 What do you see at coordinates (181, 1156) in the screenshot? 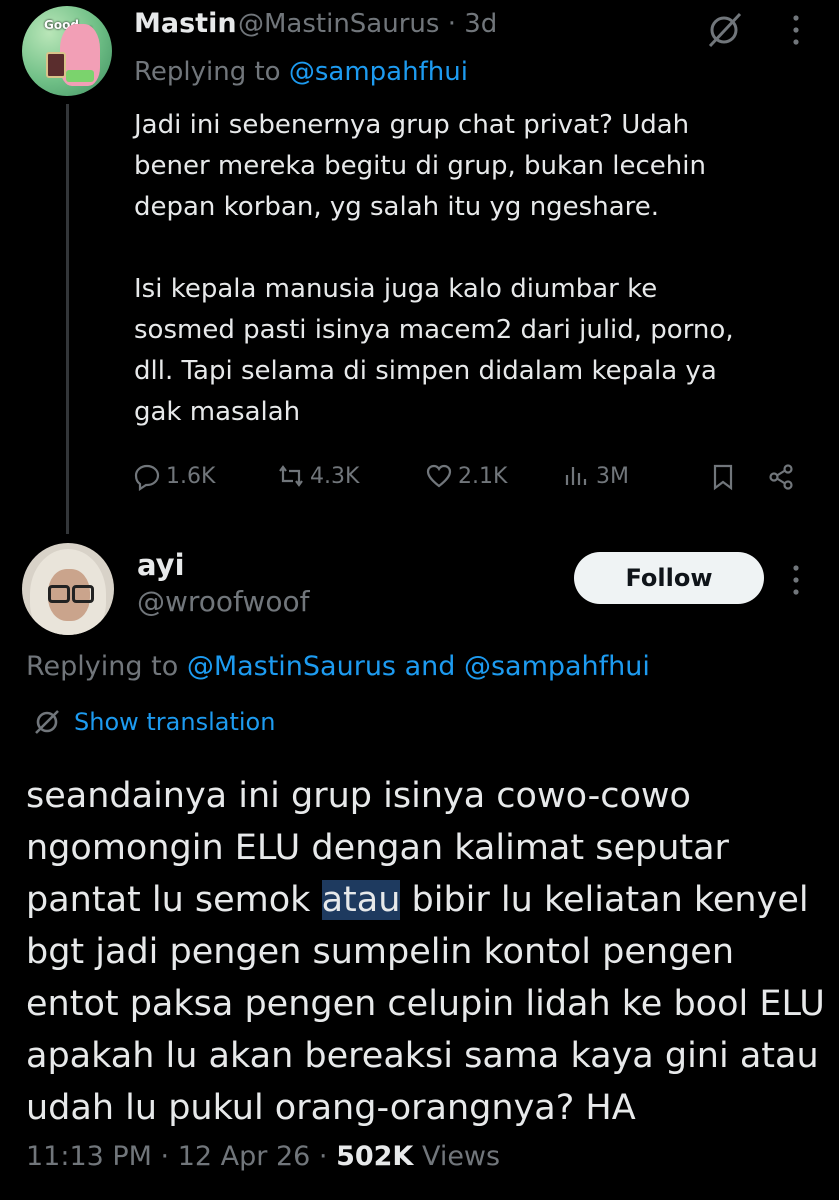
I see `timestamp: 11:13 PM · 12 Apr 26 ·` at bounding box center [181, 1156].